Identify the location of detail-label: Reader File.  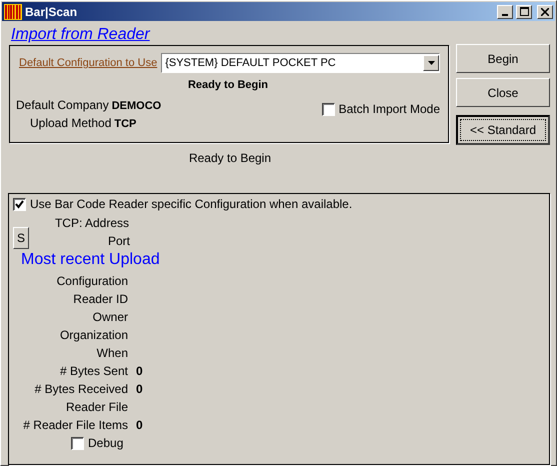
(96, 407).